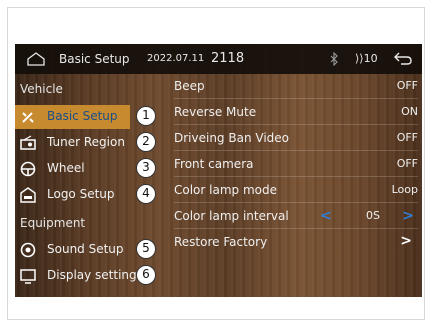  I want to click on option-value: Loop, so click(405, 189).